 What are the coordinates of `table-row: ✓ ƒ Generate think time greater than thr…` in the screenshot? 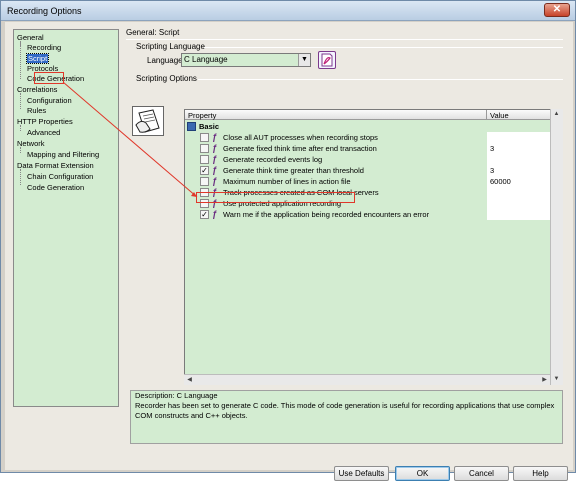 It's located at (373, 170).